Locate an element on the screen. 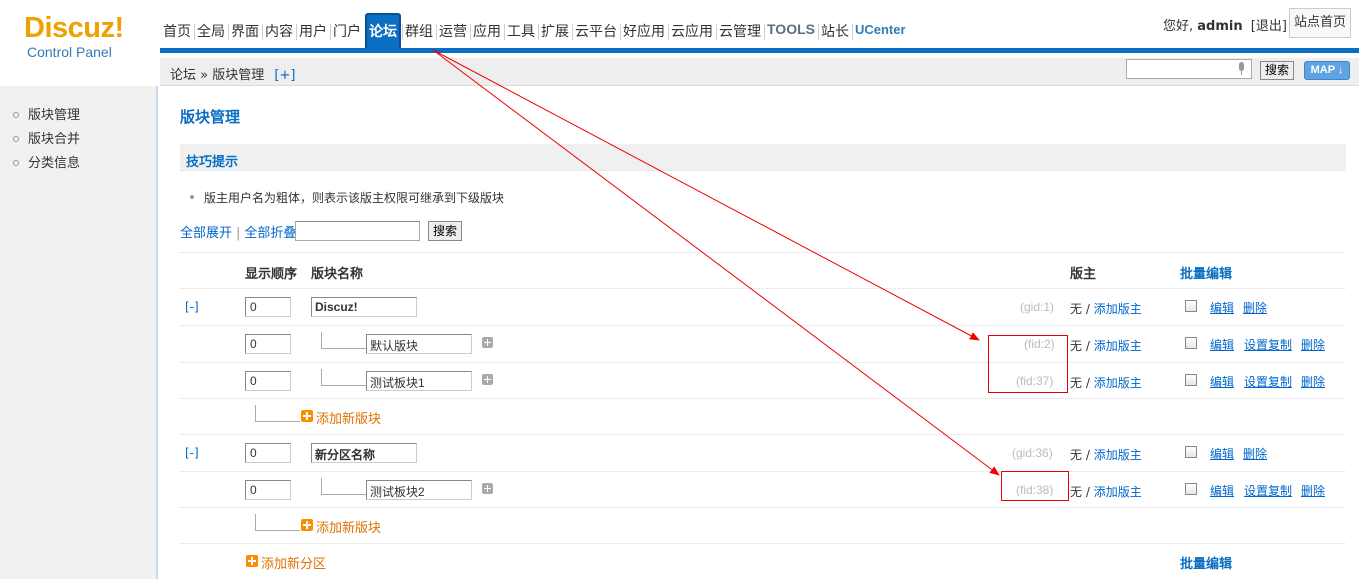 Image resolution: width=1359 pixels, height=580 pixels. forum-name-input: 默认版块 is located at coordinates (419, 344).